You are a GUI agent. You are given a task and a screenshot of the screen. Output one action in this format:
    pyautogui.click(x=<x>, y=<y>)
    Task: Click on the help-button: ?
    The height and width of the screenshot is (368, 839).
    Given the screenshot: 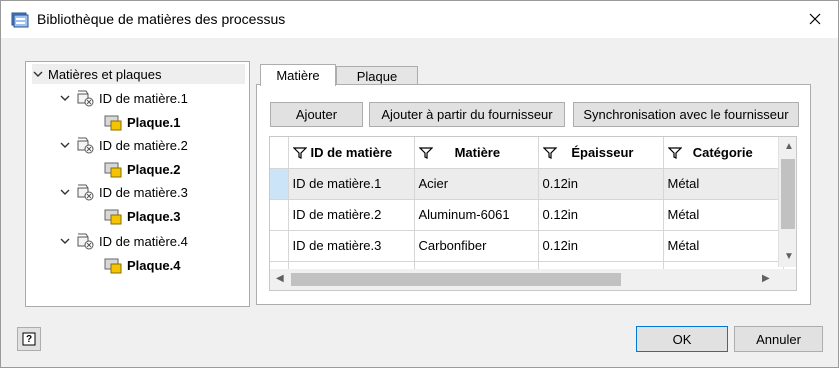 What is the action you would take?
    pyautogui.click(x=29, y=339)
    